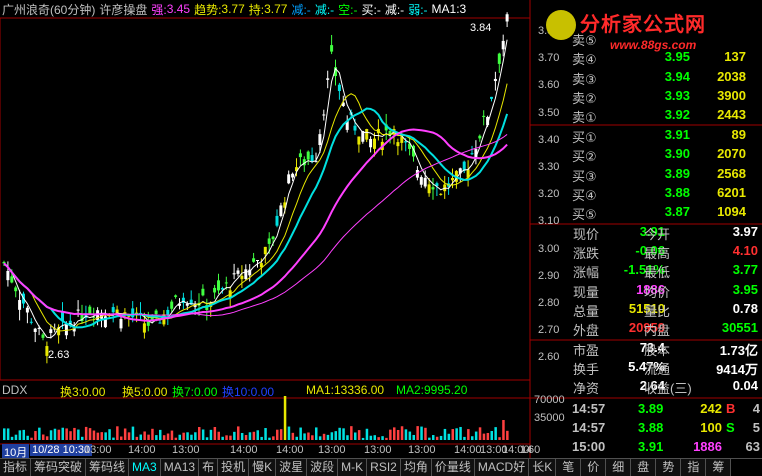  What do you see at coordinates (745, 289) in the screenshot?
I see `quote-value: 3.95` at bounding box center [745, 289].